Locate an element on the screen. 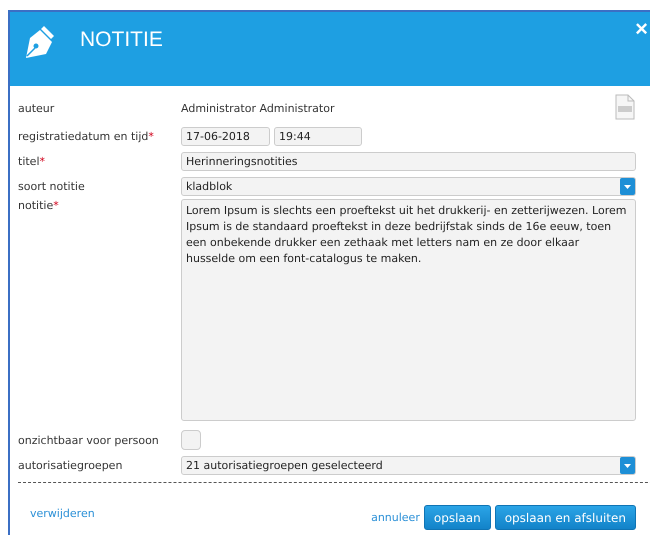 The height and width of the screenshot is (535, 650). dialog-title: NOTITIE is located at coordinates (121, 40).